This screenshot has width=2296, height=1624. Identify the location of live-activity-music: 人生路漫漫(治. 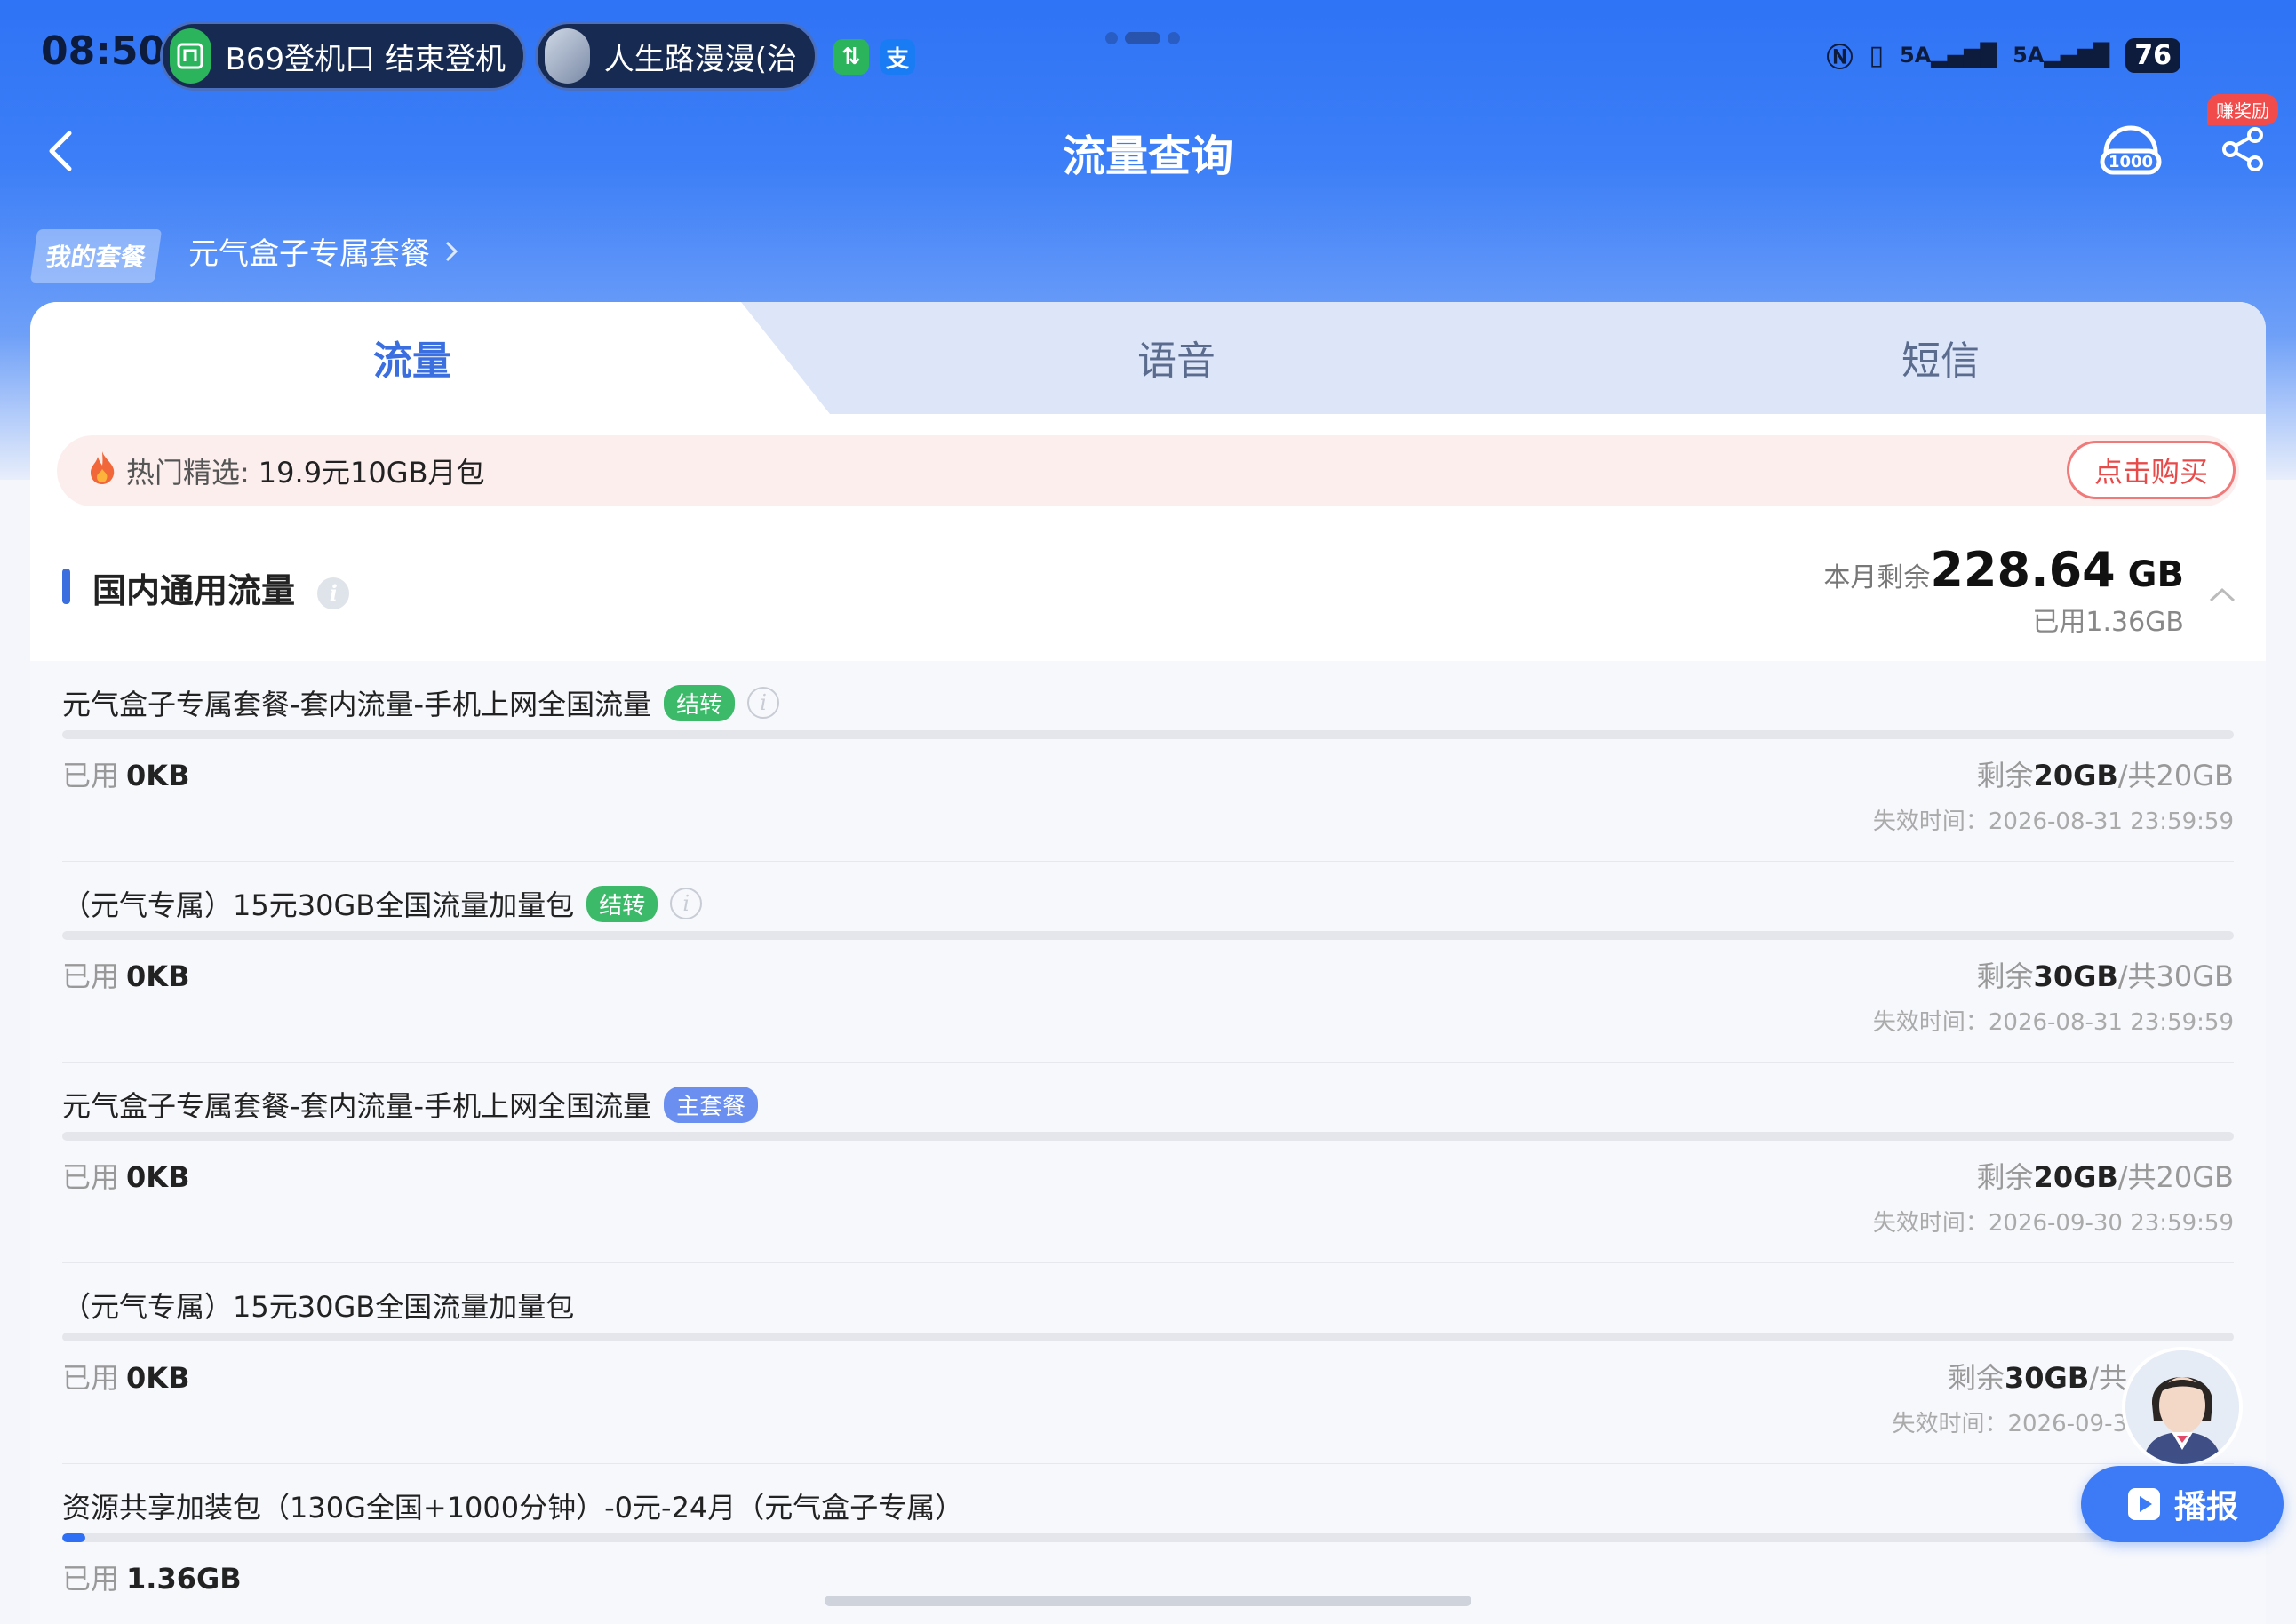
(676, 56).